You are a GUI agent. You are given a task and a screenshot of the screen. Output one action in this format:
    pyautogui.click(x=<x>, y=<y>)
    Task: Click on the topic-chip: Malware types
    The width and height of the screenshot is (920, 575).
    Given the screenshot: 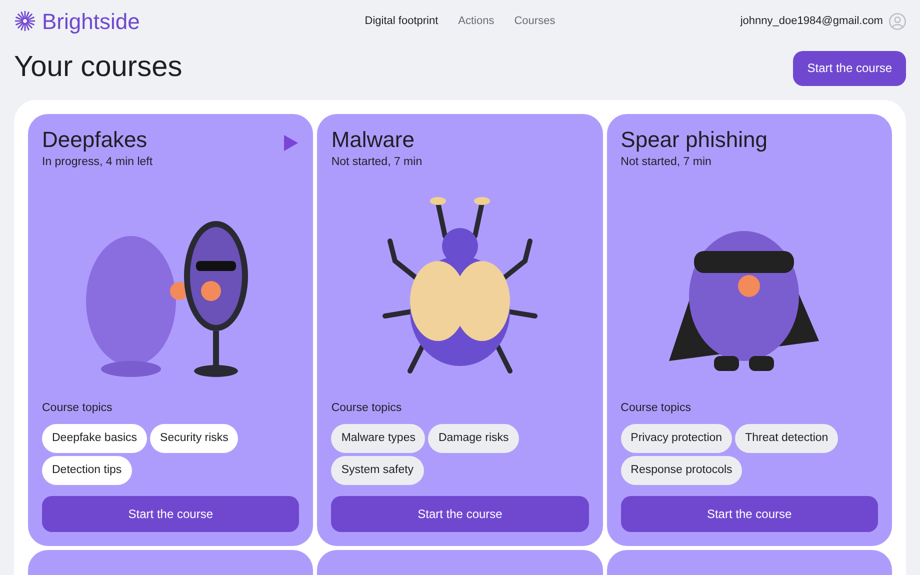 What is the action you would take?
    pyautogui.click(x=378, y=438)
    